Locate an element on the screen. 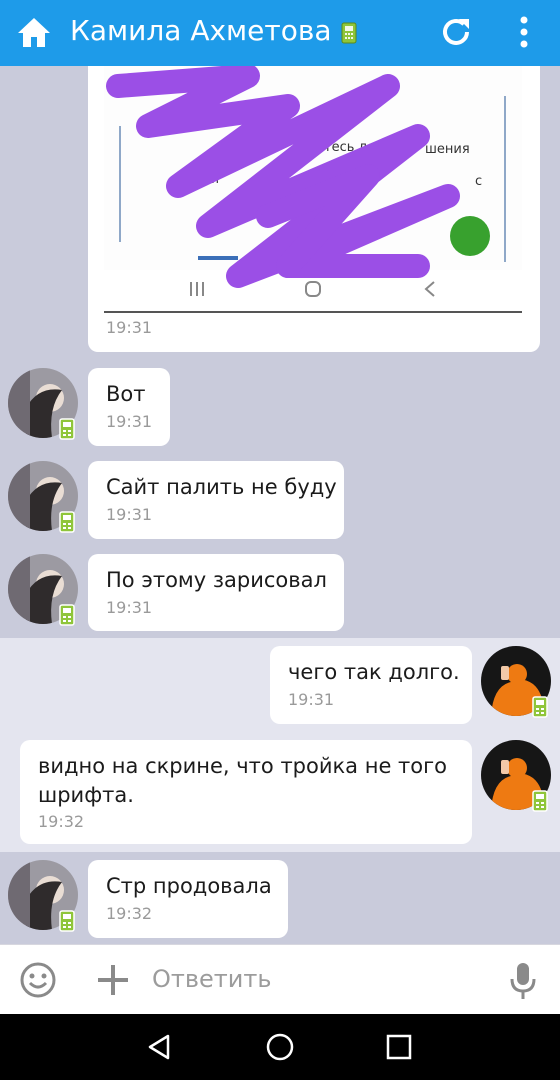  message-text: Стр продовала is located at coordinates (189, 886).